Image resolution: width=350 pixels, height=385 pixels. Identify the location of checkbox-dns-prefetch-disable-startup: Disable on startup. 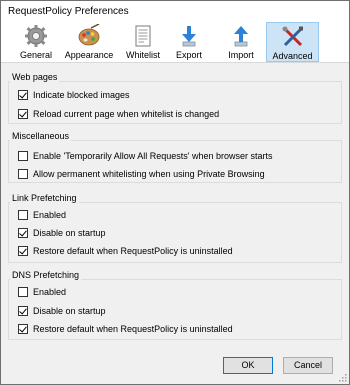
(62, 311).